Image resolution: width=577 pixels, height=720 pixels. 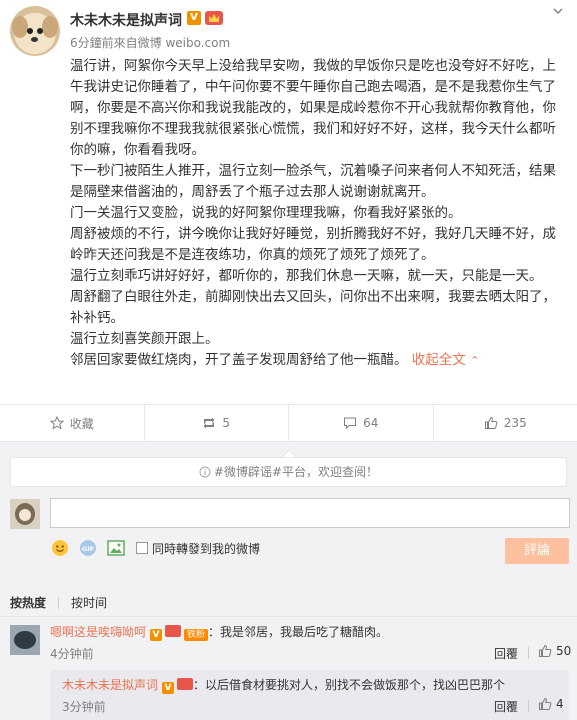 What do you see at coordinates (126, 20) in the screenshot?
I see `author-name: 木未木未是拟声词` at bounding box center [126, 20].